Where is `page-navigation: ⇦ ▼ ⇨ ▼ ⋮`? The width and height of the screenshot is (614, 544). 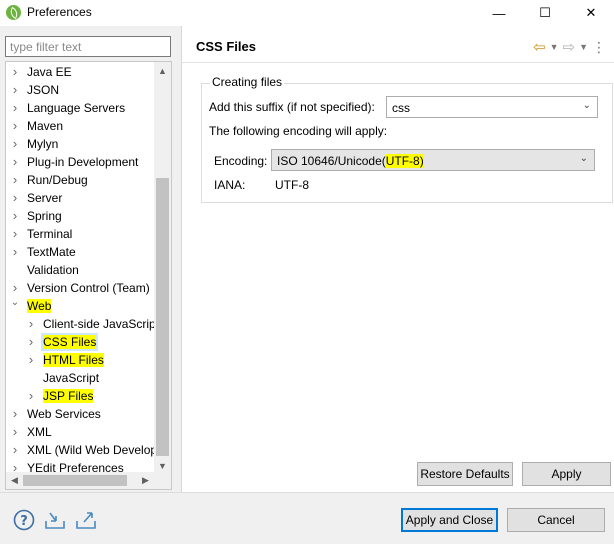 page-navigation: ⇦ ▼ ⇨ ▼ ⋮ is located at coordinates (569, 47).